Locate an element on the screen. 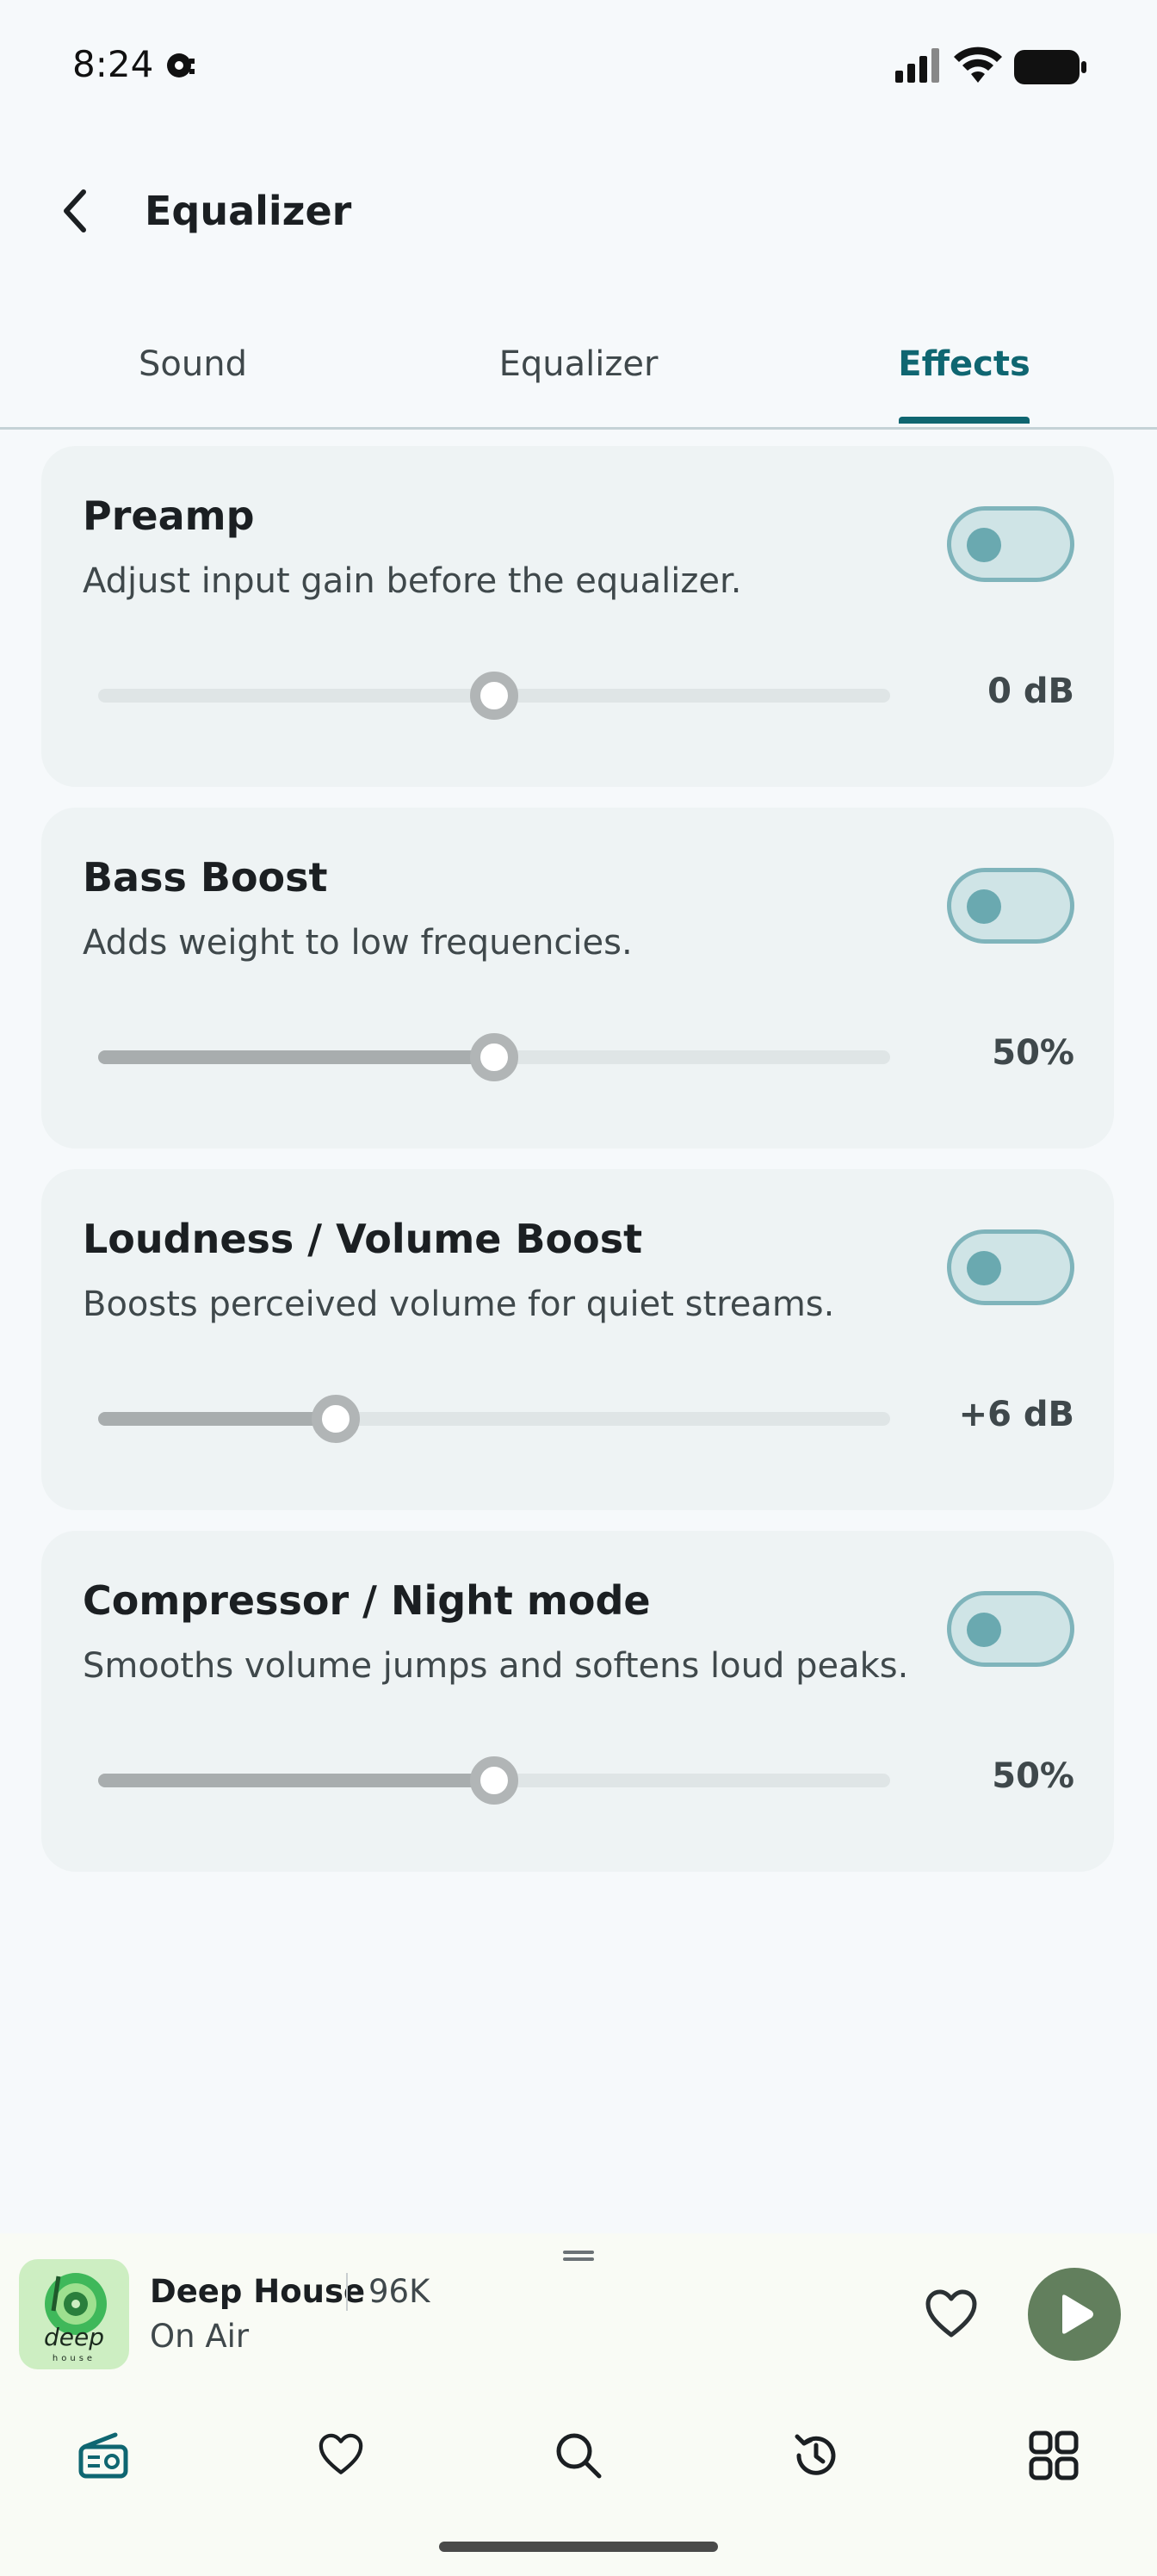  back-button is located at coordinates (74, 211).